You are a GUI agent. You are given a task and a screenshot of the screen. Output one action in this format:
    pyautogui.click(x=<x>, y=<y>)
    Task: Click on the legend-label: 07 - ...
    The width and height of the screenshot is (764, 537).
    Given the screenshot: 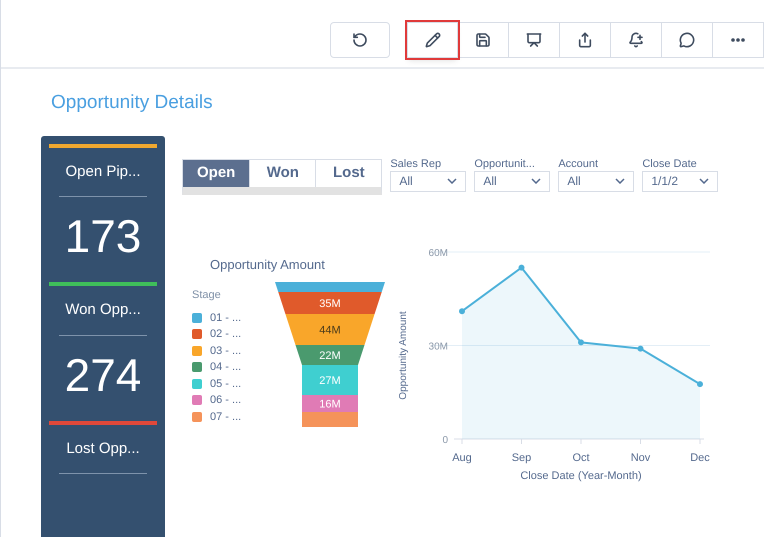 What is the action you would take?
    pyautogui.click(x=226, y=417)
    